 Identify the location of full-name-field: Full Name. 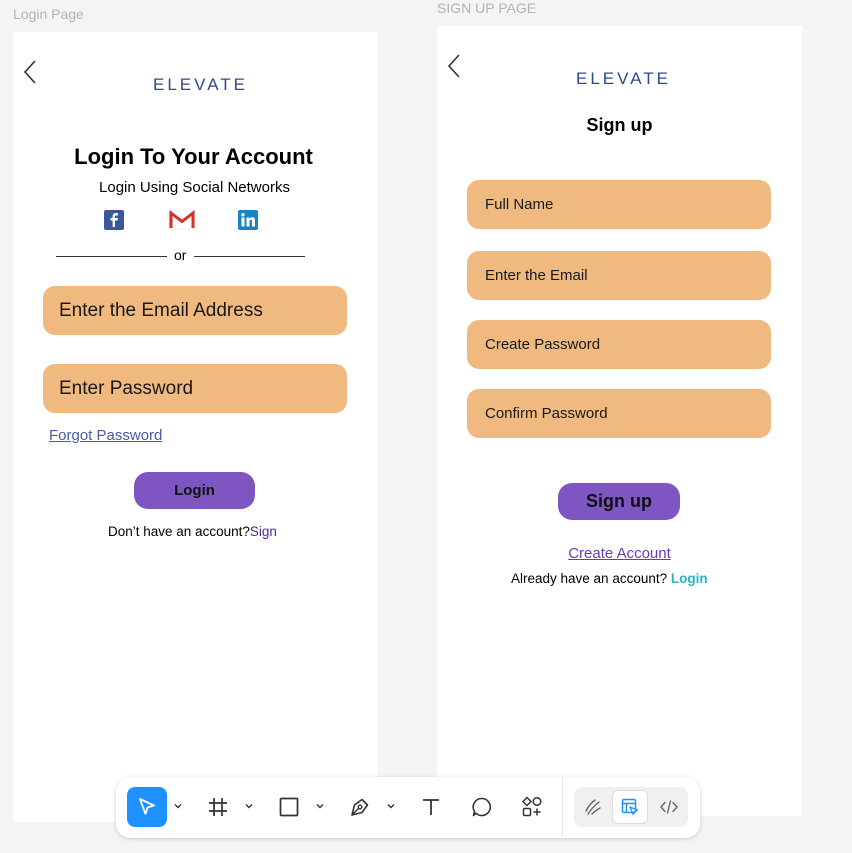
(619, 204).